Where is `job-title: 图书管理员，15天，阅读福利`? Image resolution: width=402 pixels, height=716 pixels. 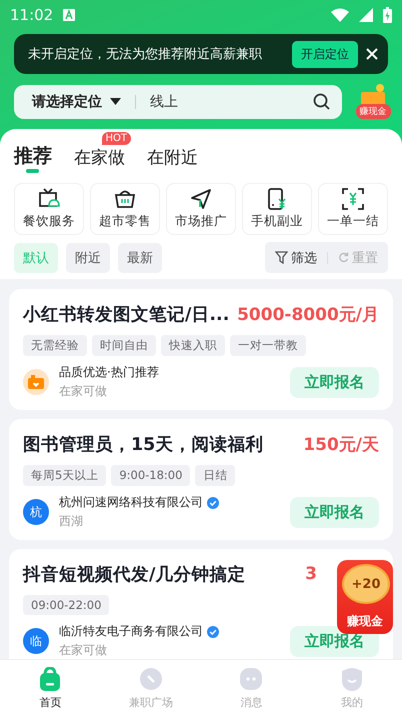 job-title: 图书管理员，15天，阅读福利 is located at coordinates (143, 445).